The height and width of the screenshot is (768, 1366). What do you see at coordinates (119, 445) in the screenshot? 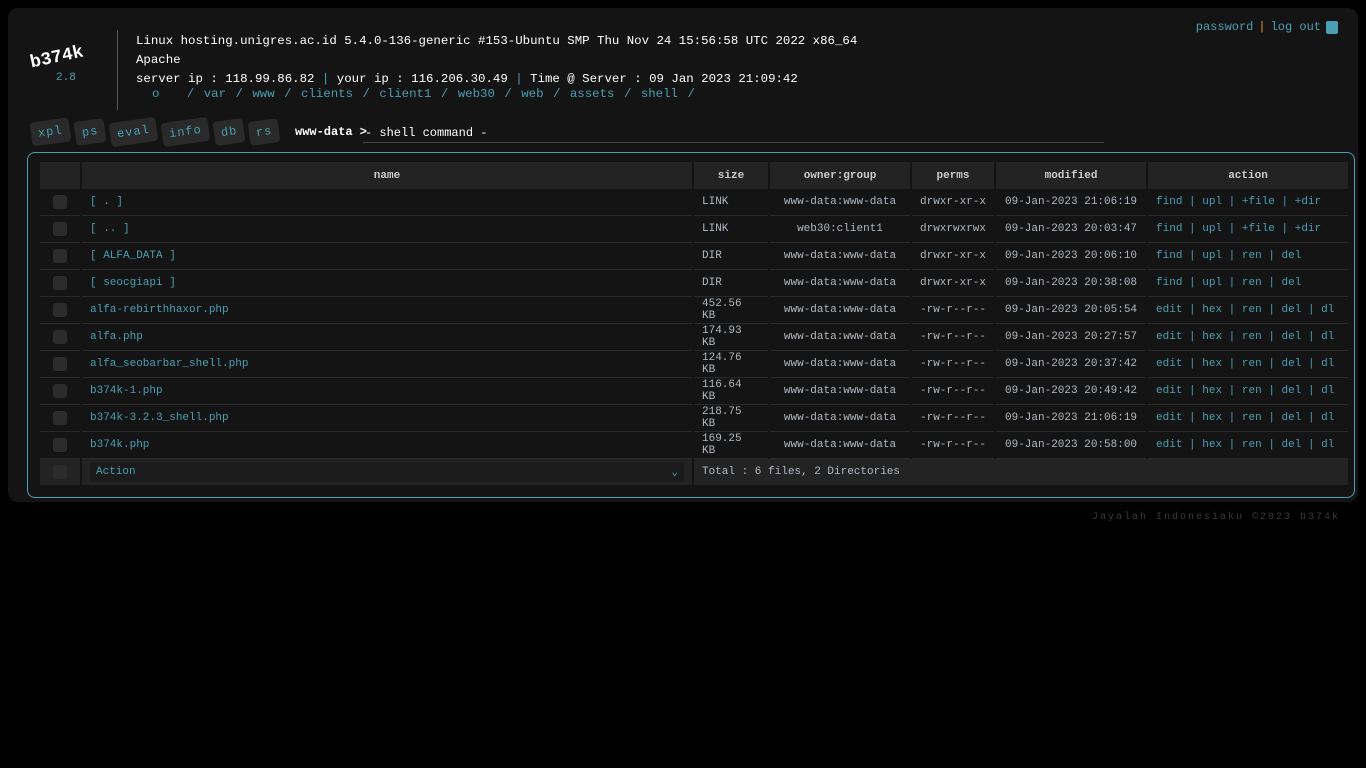
I see `file-name-link: b374k.php` at bounding box center [119, 445].